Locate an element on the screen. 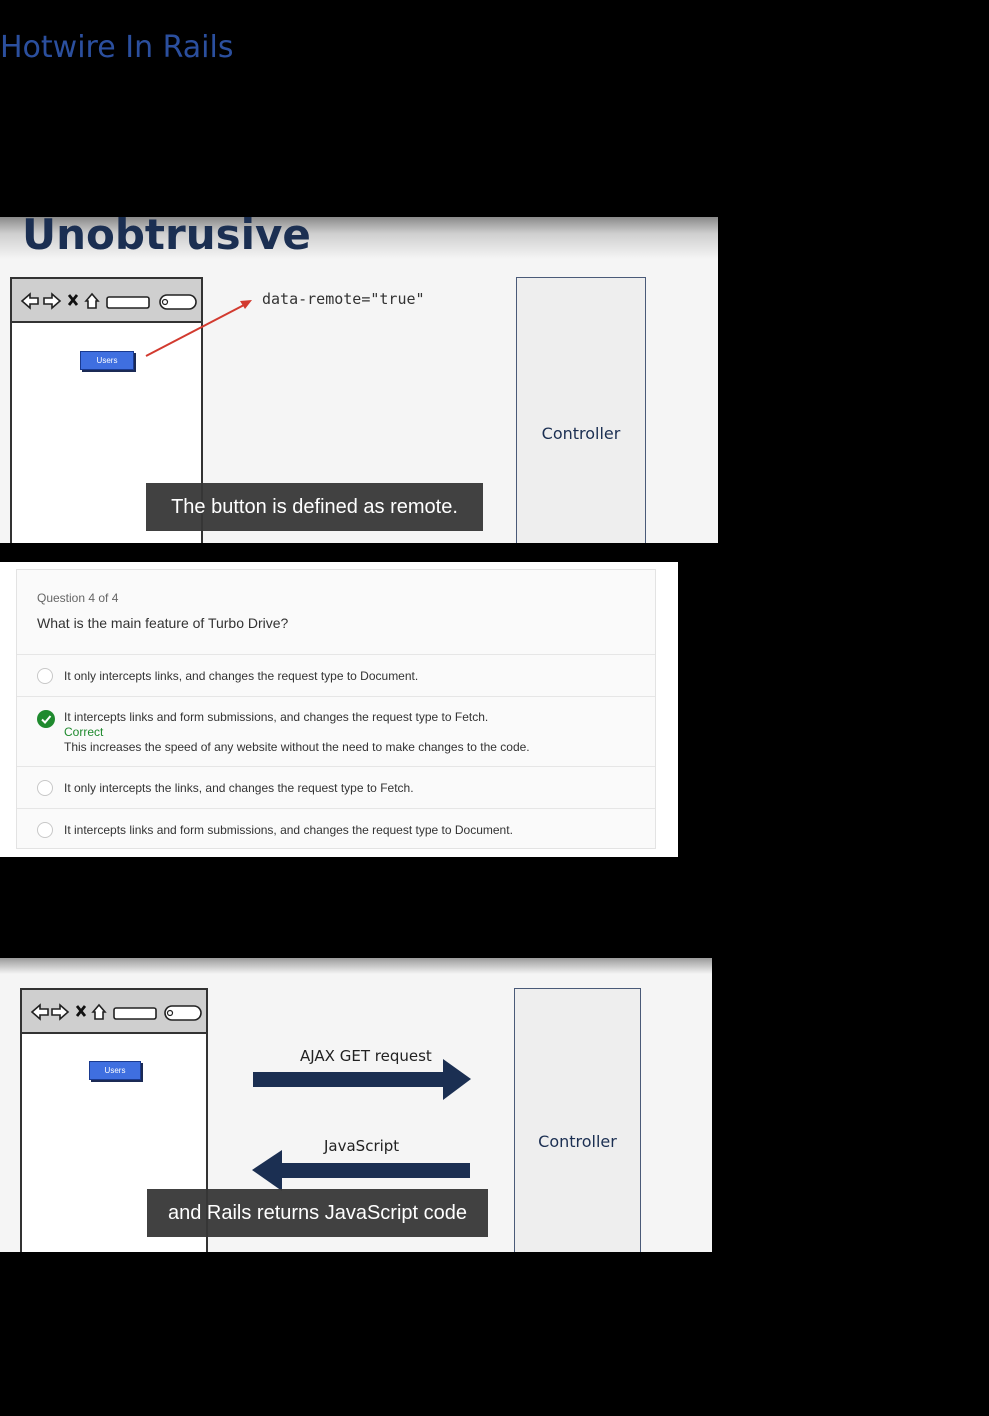 Image resolution: width=989 pixels, height=1416 pixels. page-title: Hotwire In Rails is located at coordinates (117, 47).